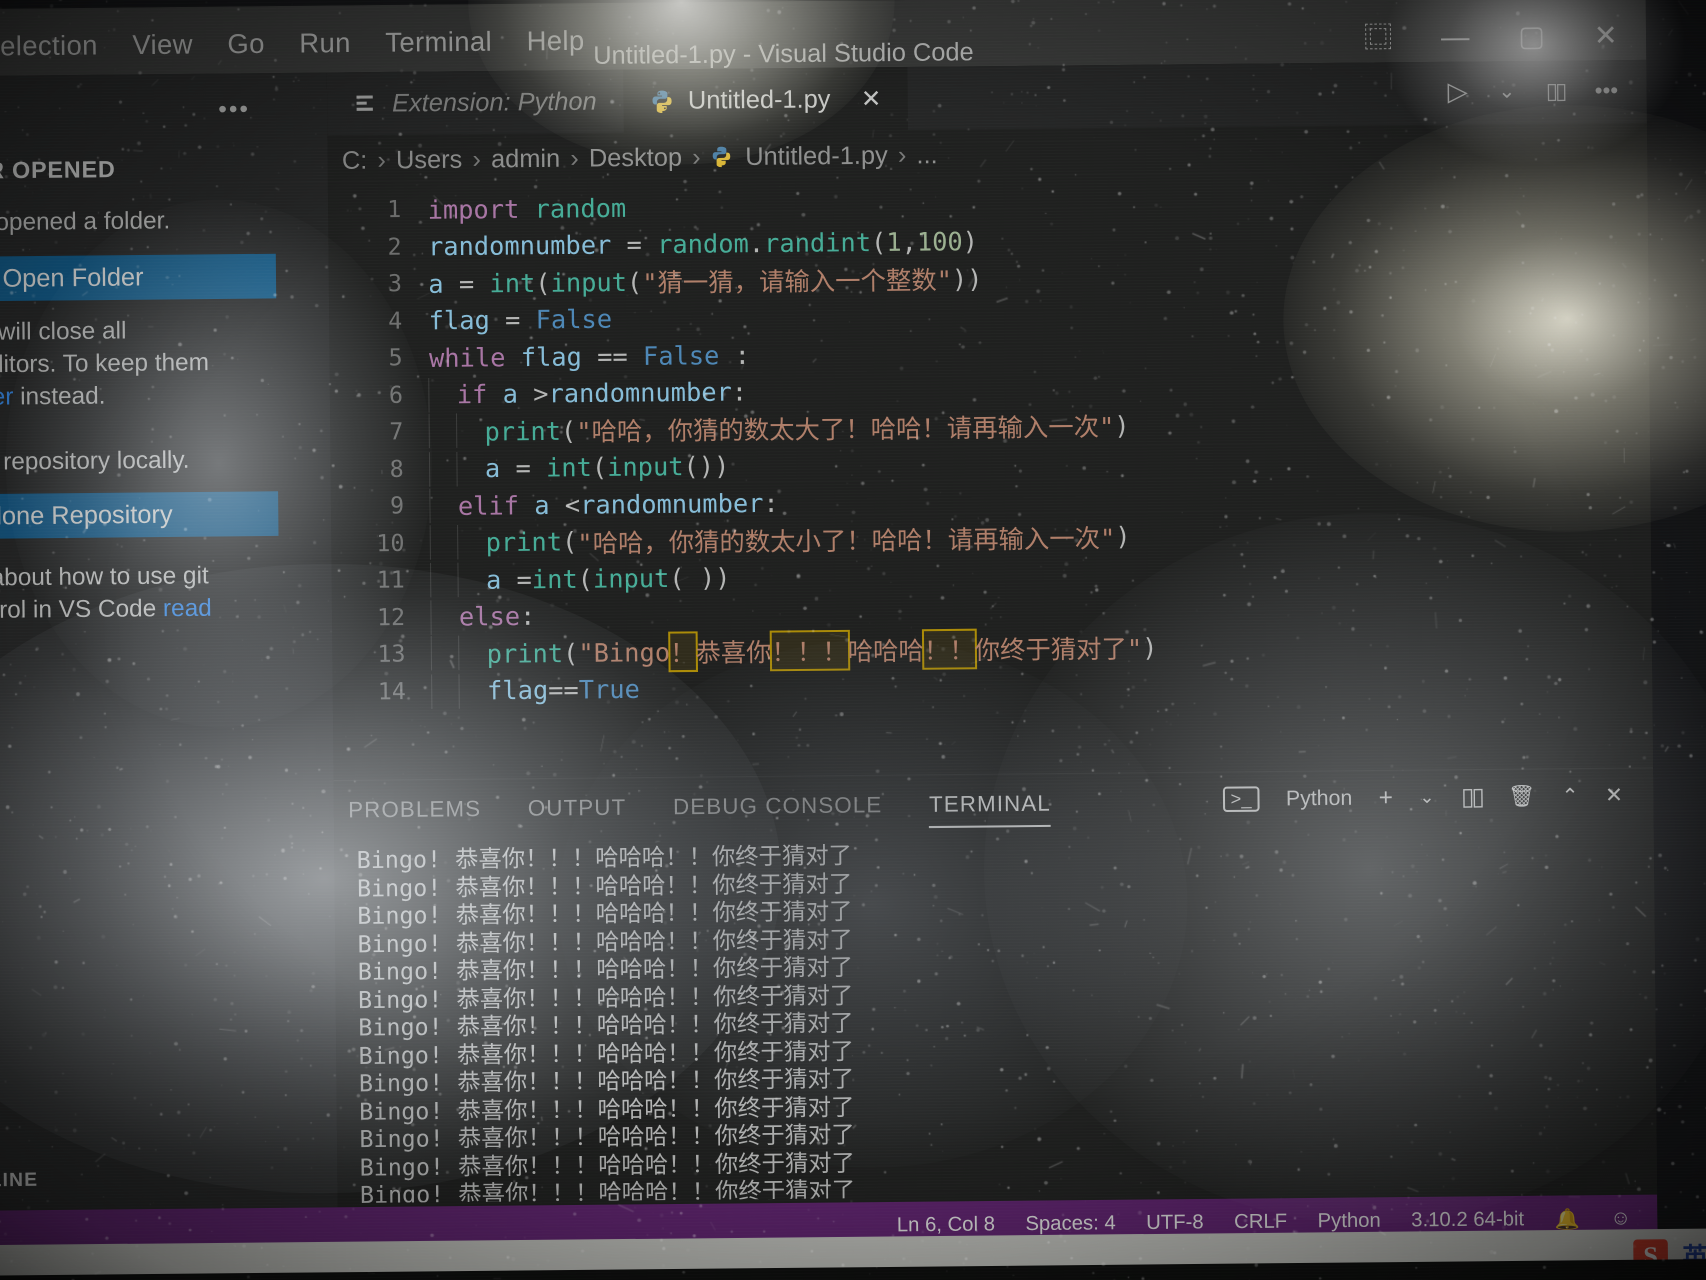 This screenshot has height=1280, width=1706. I want to click on panel-tab-bar: PROBLEMS OUTPUT DEBUG CONSOLE TERMINAL, so click(700, 812).